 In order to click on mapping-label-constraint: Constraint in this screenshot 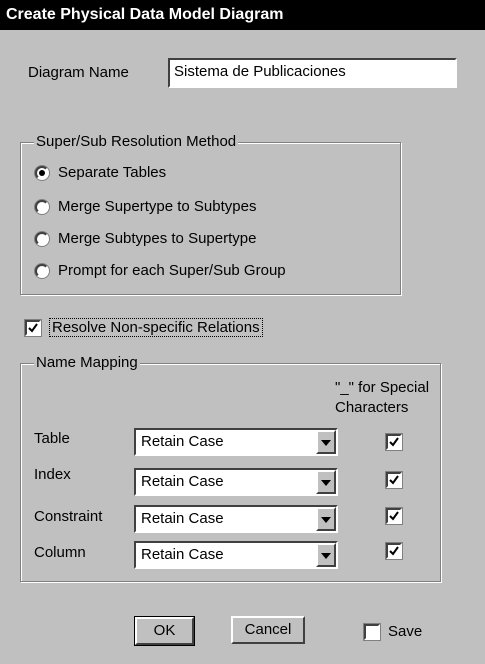, I will do `click(68, 516)`.